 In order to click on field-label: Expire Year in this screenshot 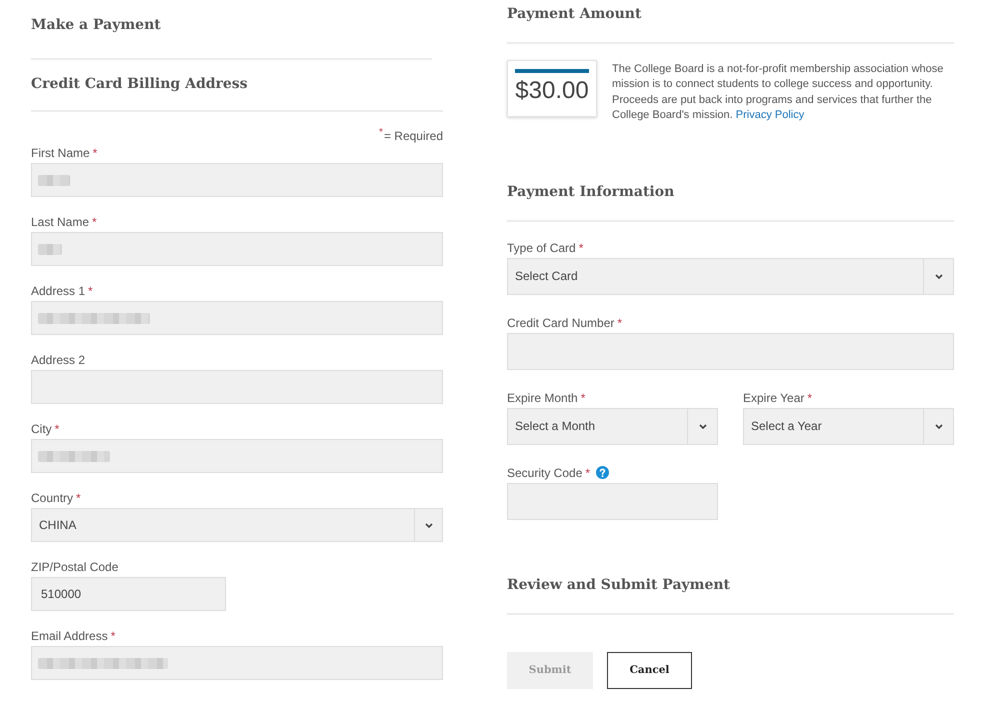, I will do `click(773, 398)`.